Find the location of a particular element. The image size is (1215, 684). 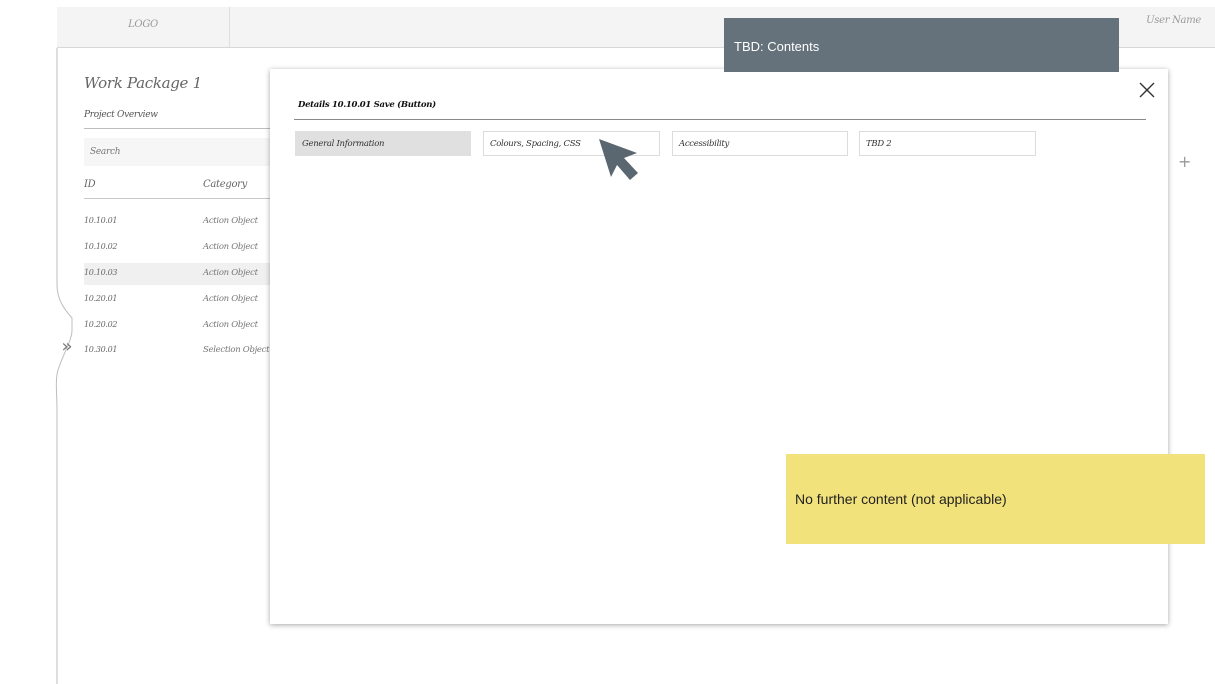

annotation-text: No further content (not applicable) is located at coordinates (901, 499).